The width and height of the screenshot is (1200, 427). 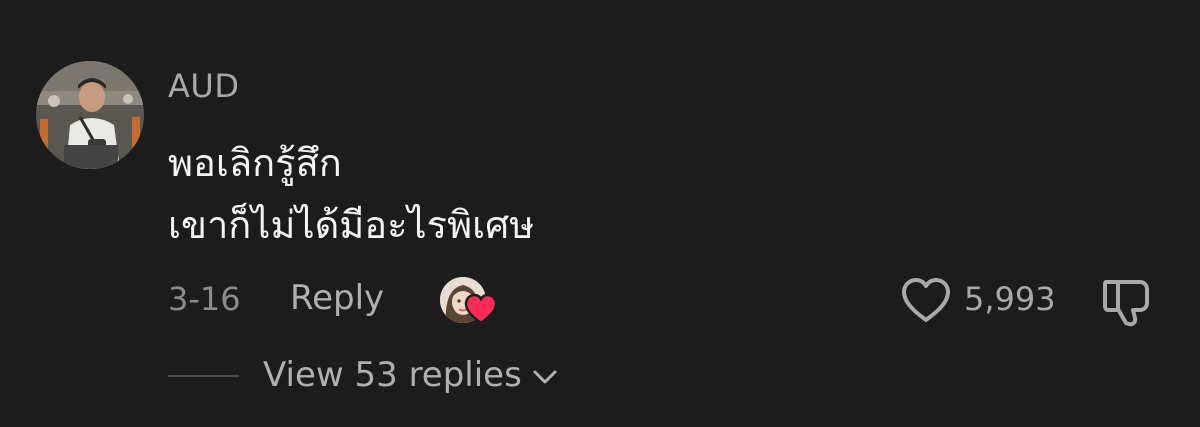 I want to click on thumbs-down-icon, so click(x=1128, y=302).